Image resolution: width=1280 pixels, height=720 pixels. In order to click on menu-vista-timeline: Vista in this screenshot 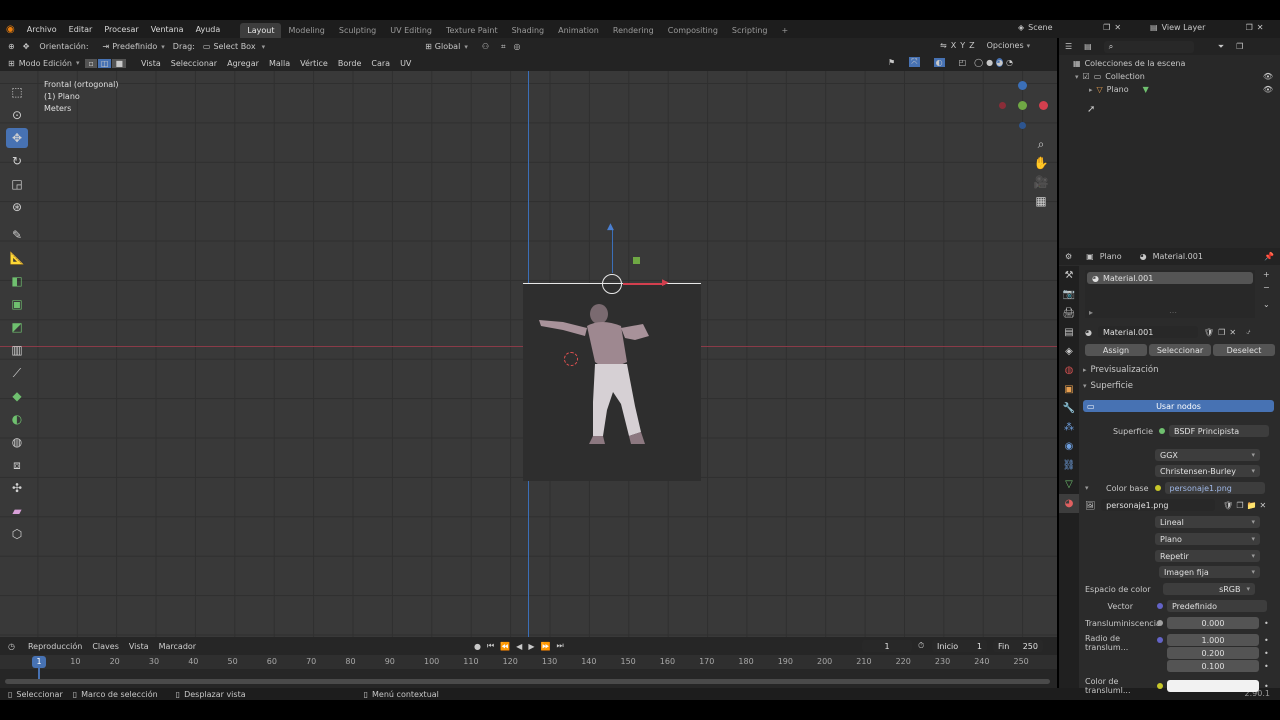, I will do `click(139, 646)`.